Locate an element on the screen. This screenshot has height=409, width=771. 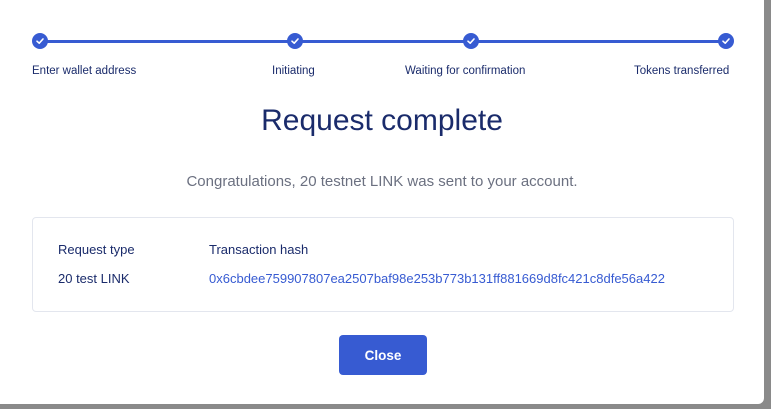
close-button: Close is located at coordinates (383, 355).